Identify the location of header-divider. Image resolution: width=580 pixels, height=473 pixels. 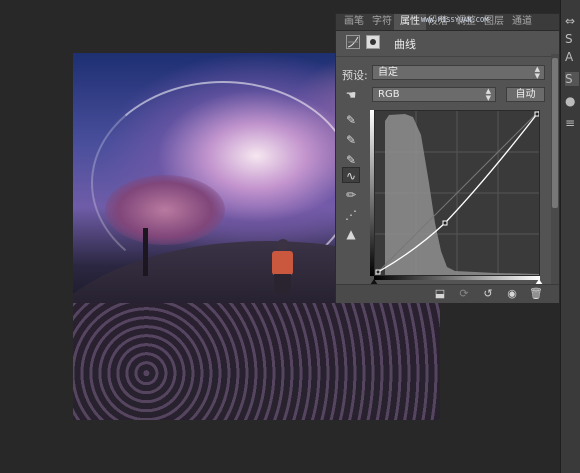
(447, 56).